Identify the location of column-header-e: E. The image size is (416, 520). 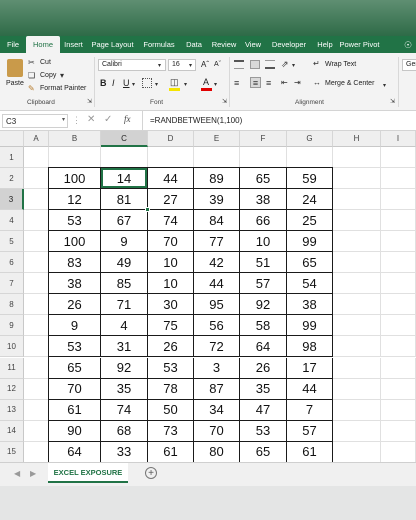
(217, 139).